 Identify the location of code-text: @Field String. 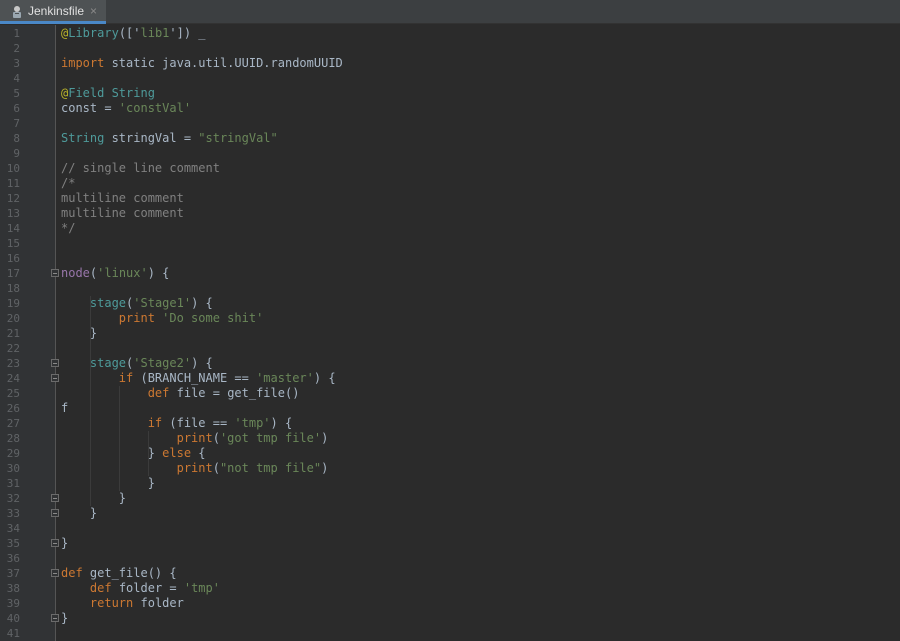
(108, 93).